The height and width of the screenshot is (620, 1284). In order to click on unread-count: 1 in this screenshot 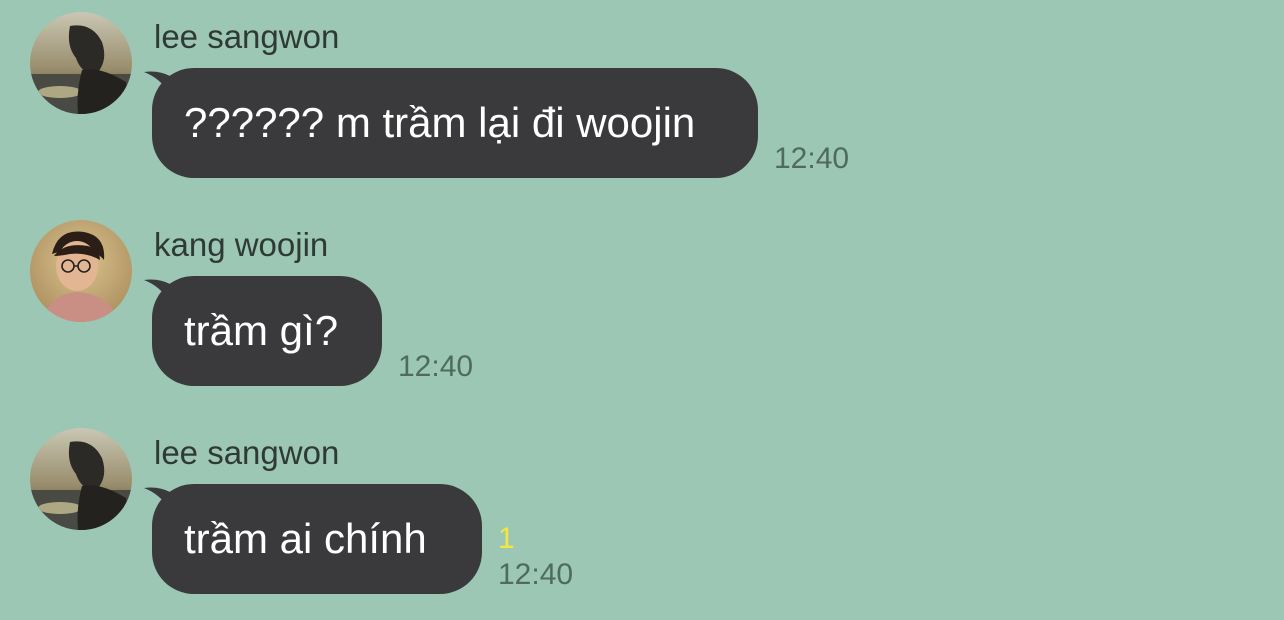, I will do `click(506, 538)`.